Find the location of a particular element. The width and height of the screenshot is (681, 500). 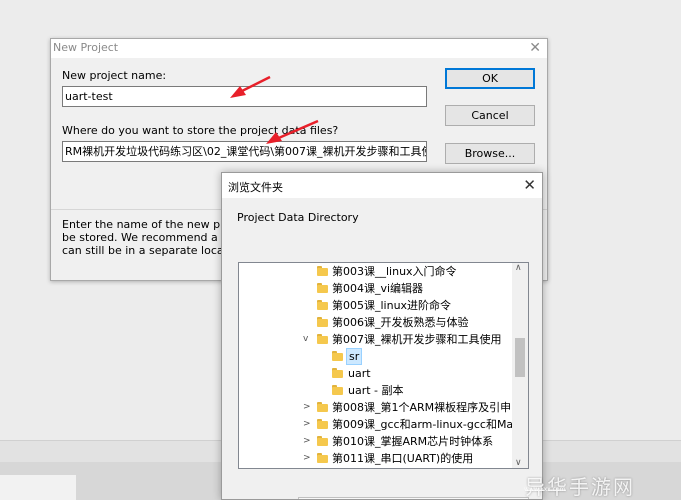

browse-prompt: Project Data Directory is located at coordinates (298, 217).